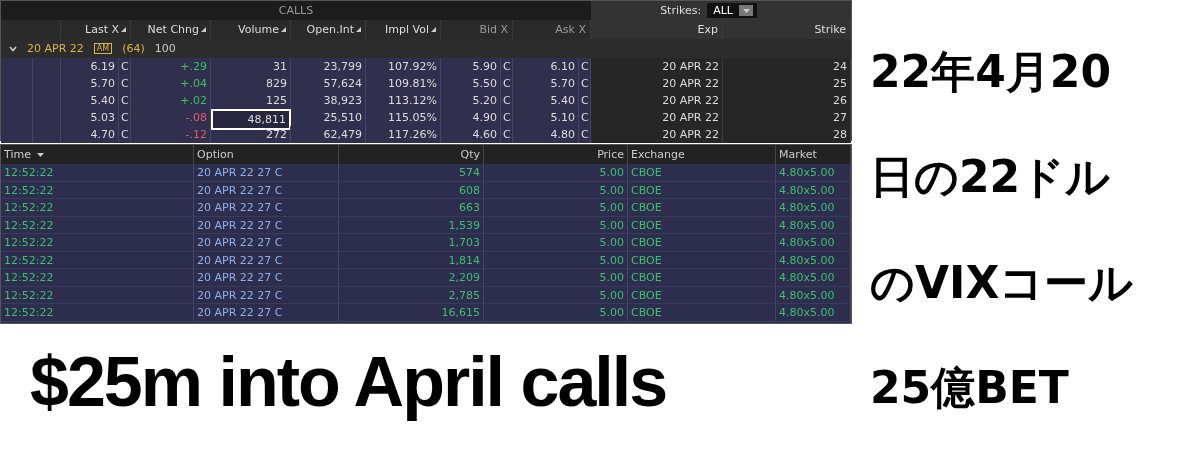 The image size is (1200, 461). Describe the element at coordinates (411, 172) in the screenshot. I see `table-cell: 574` at that location.